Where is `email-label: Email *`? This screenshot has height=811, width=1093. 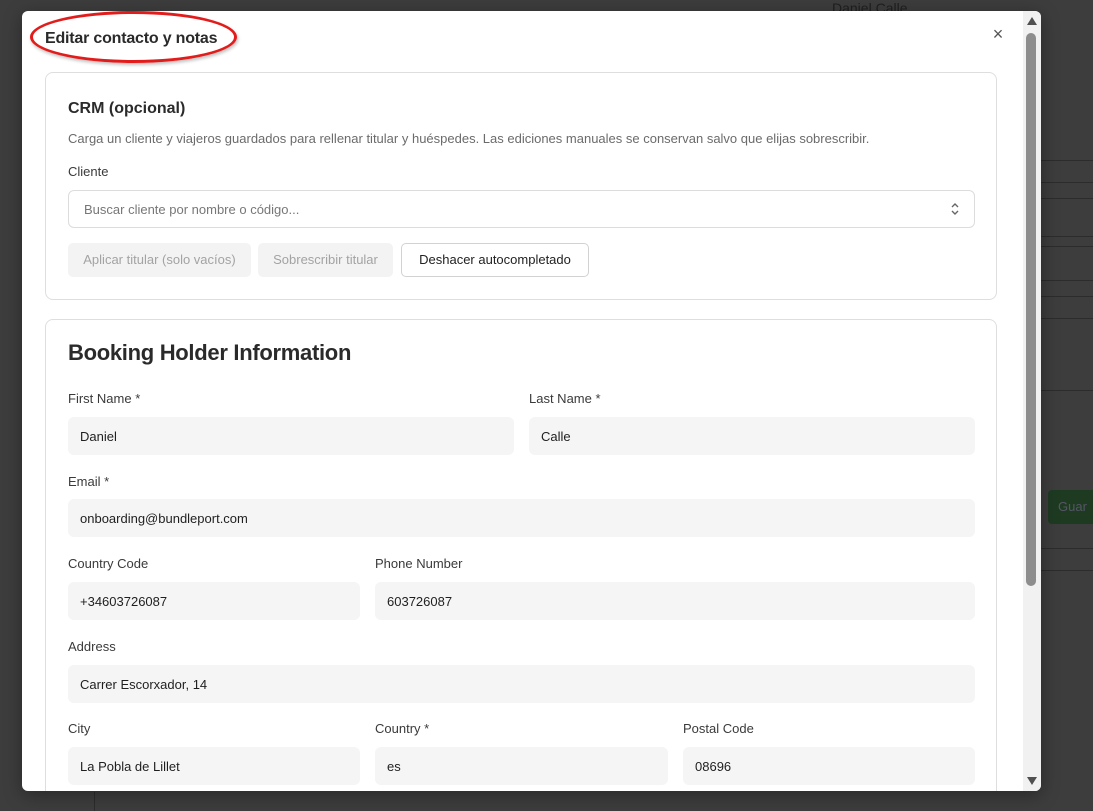
email-label: Email * is located at coordinates (88, 481).